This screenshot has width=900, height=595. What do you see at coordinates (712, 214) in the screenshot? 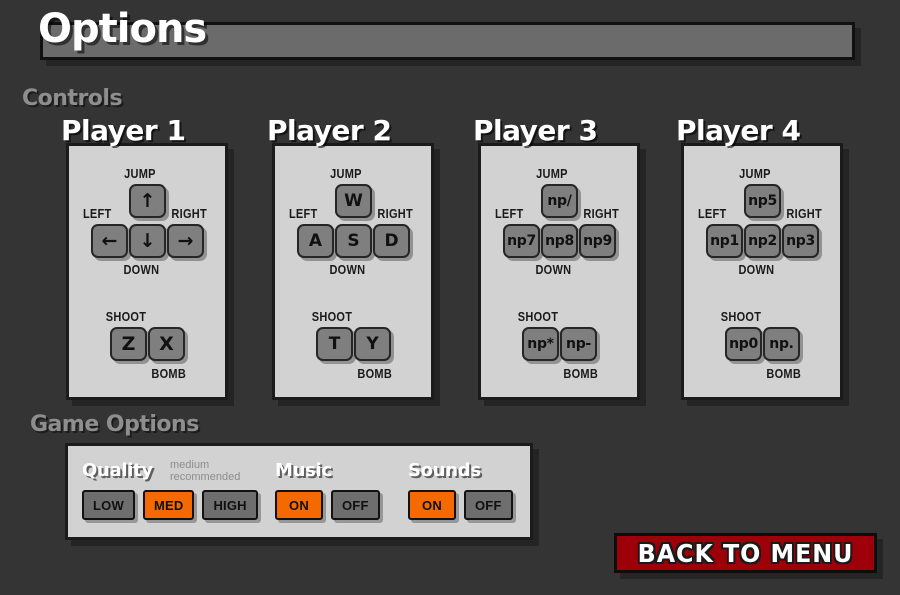
I see `label-left-p4: LEFT` at bounding box center [712, 214].